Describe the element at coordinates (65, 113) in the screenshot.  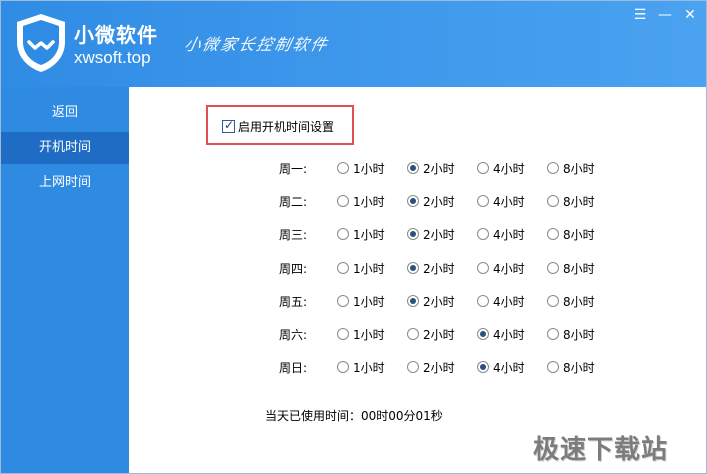
I see `sidebar-item-back: 返回` at that location.